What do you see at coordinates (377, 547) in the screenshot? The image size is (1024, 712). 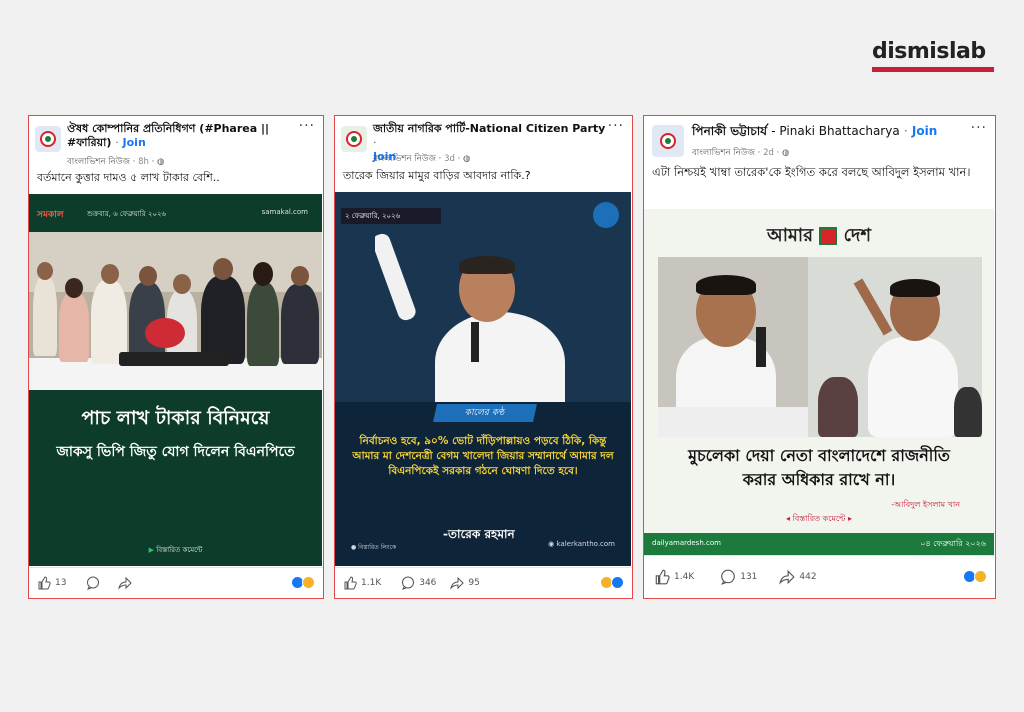 I see `image-cta: বিস্তারিত লিংকে` at bounding box center [377, 547].